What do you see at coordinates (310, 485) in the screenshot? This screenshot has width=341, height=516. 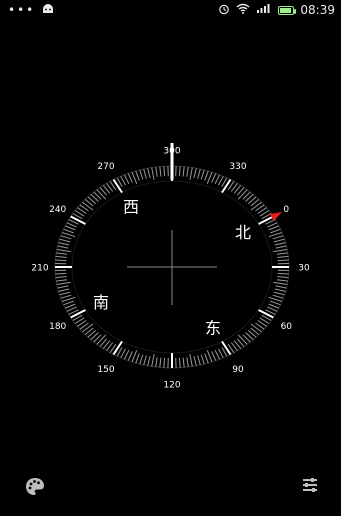 I see `sliders-icon` at bounding box center [310, 485].